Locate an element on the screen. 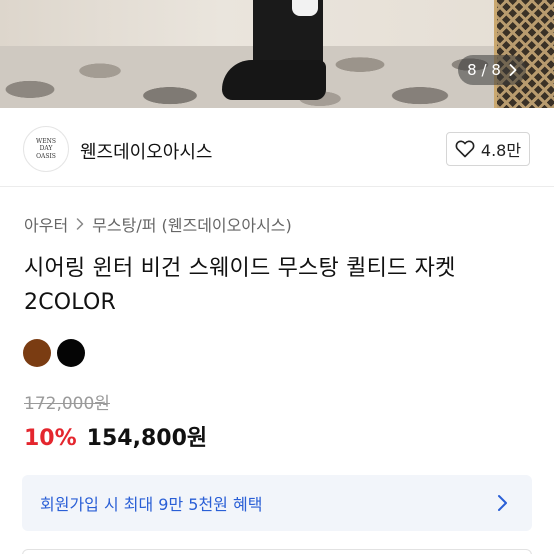 This screenshot has height=554, width=554. brand-logo-text: WENS DAY OASIS is located at coordinates (46, 149).